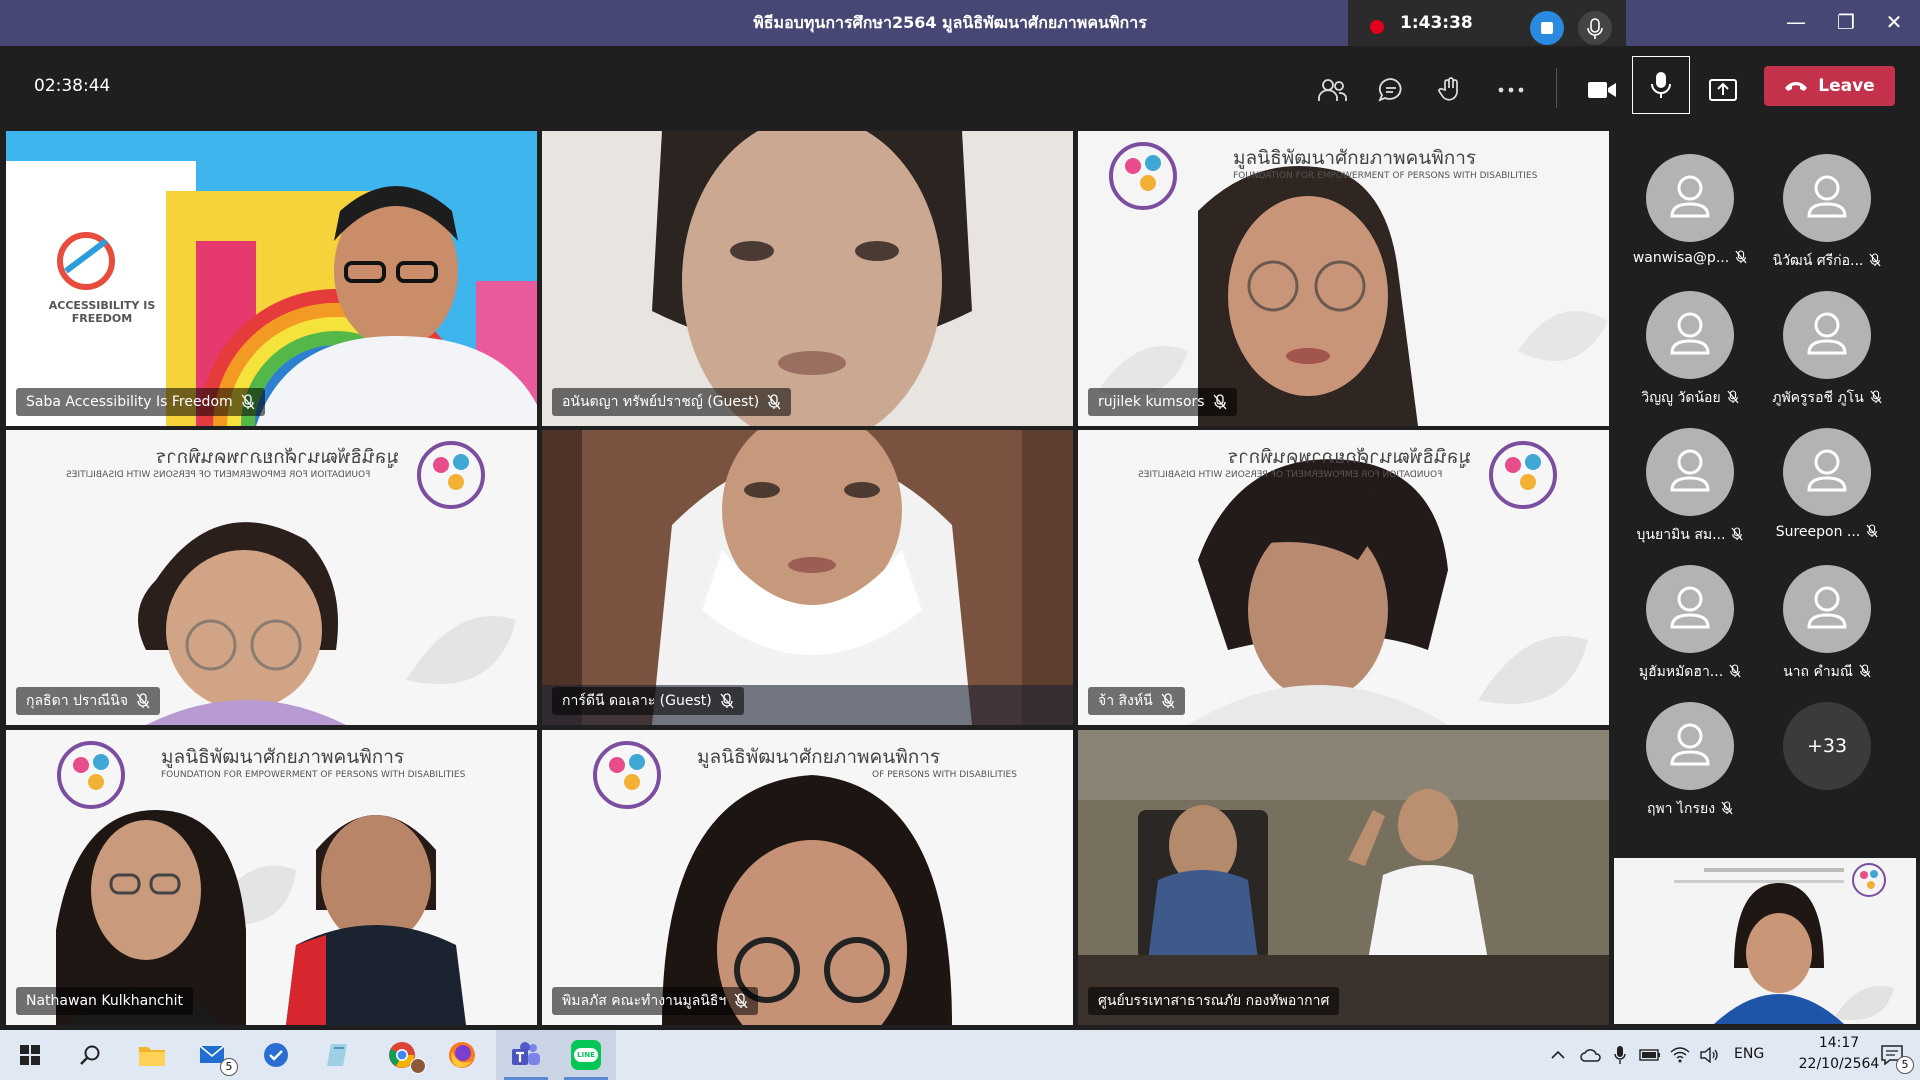 This screenshot has height=1080, width=1920. What do you see at coordinates (1451, 90) in the screenshot?
I see `raise-hand-button` at bounding box center [1451, 90].